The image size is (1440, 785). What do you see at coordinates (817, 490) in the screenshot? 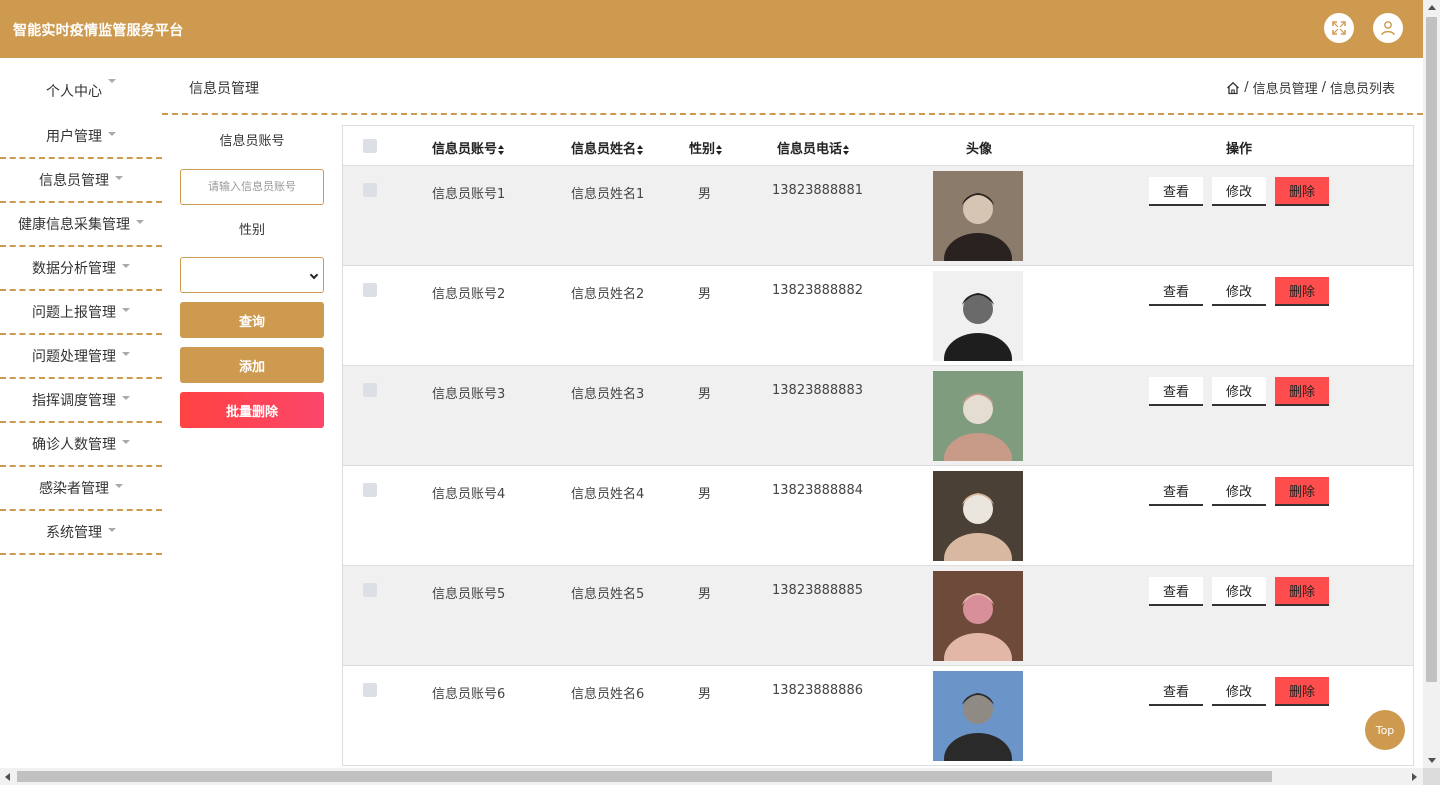
I see `cell-phone: 13823888884` at bounding box center [817, 490].